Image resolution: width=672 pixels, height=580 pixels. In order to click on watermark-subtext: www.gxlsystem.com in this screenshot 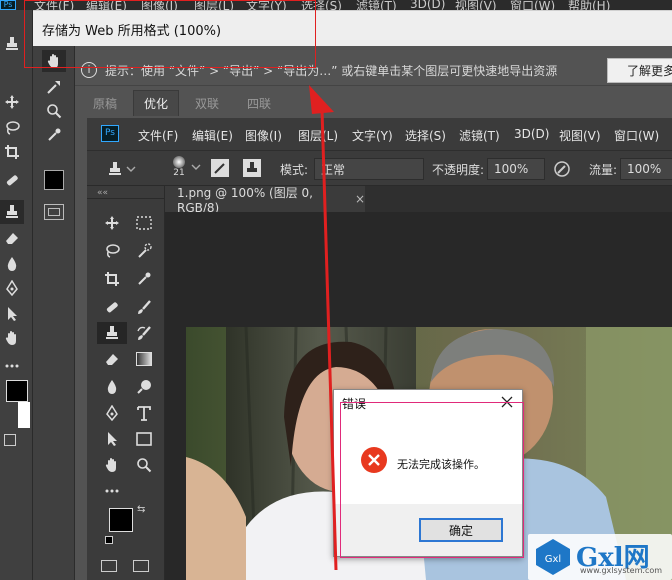, I will do `click(621, 570)`.